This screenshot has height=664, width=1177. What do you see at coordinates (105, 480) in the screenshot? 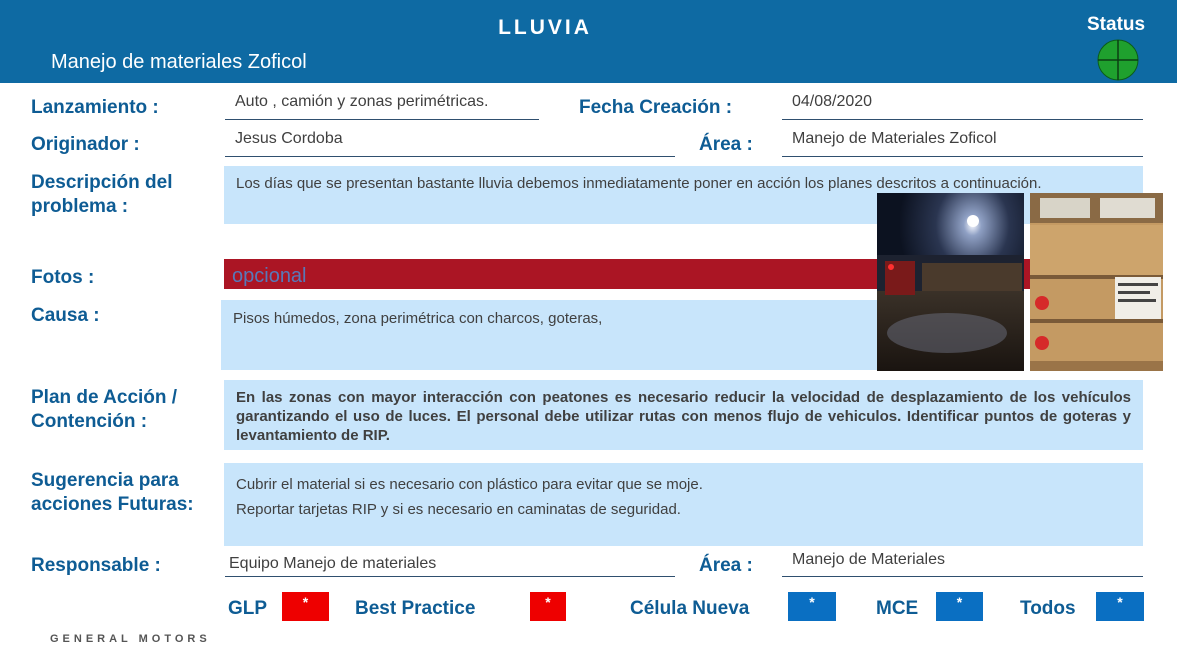
I see `sugerencia-label-line1: Sugerencia para` at bounding box center [105, 480].